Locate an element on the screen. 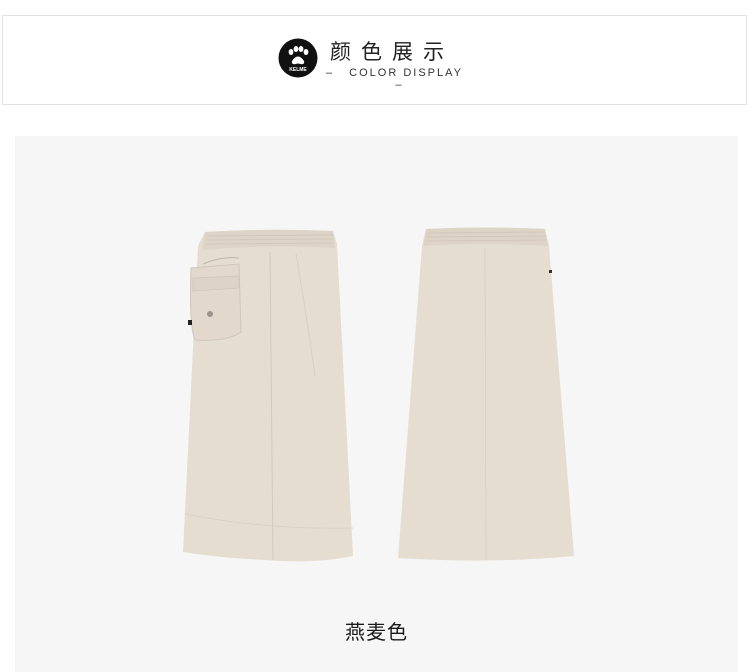  section-title-en: – COLOR DISPLAY – is located at coordinates (399, 79).